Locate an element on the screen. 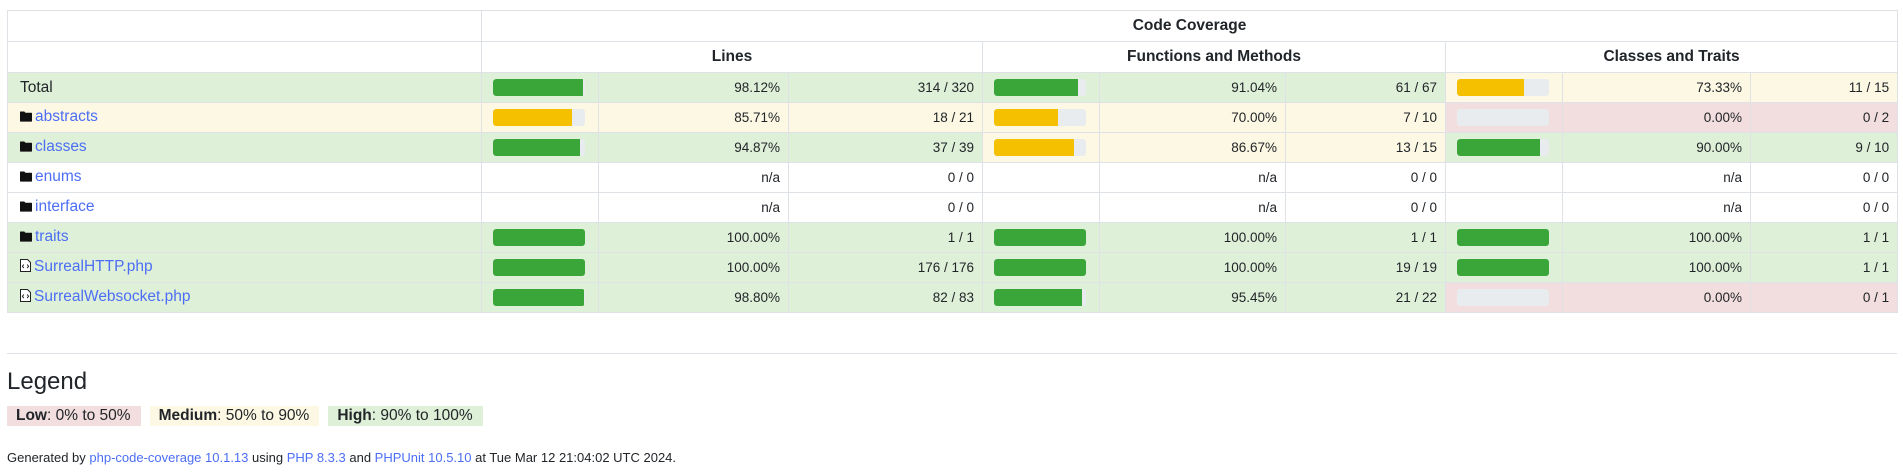 The height and width of the screenshot is (476, 1903). row-name-cell: classes is located at coordinates (244, 147).